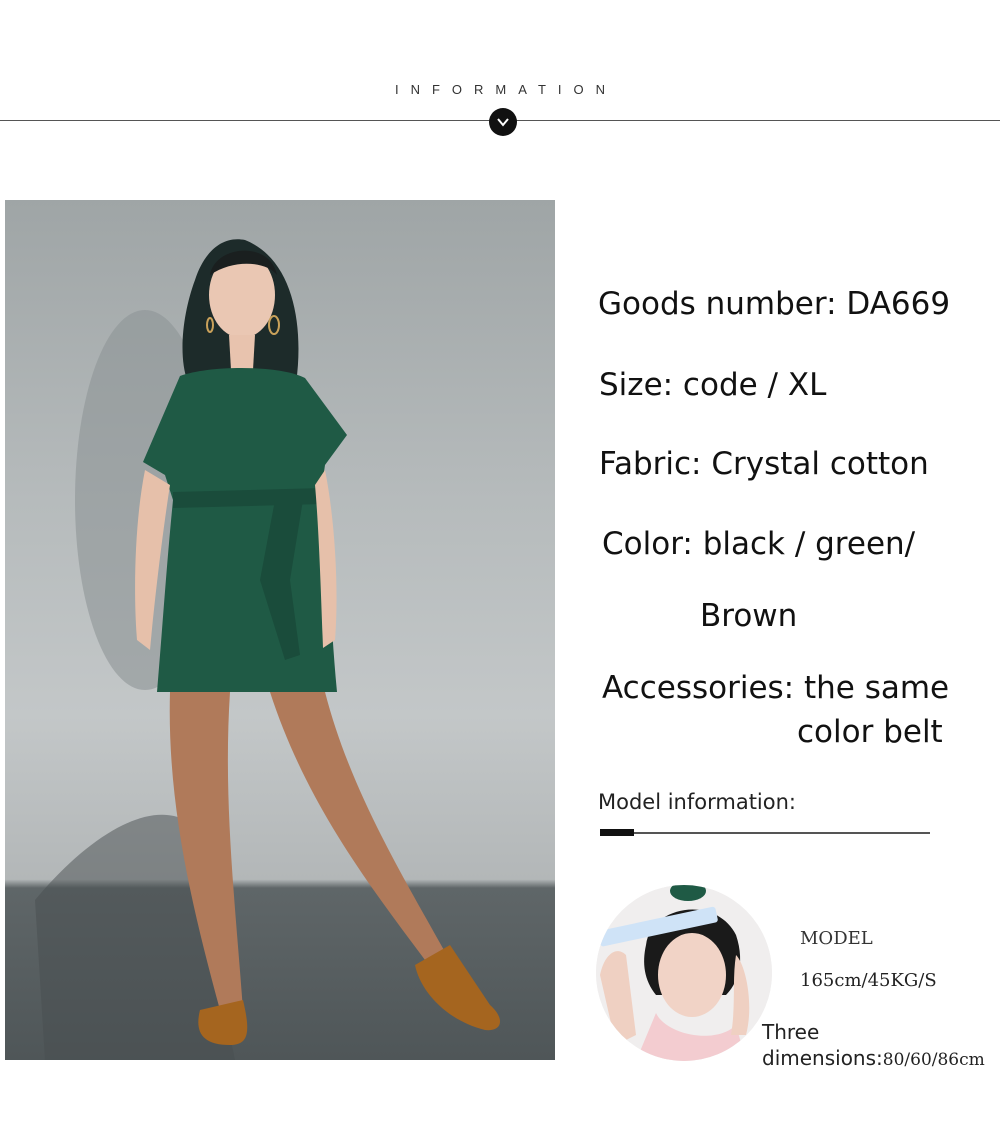  Describe the element at coordinates (713, 385) in the screenshot. I see `size-info: Size: code / XL` at that location.